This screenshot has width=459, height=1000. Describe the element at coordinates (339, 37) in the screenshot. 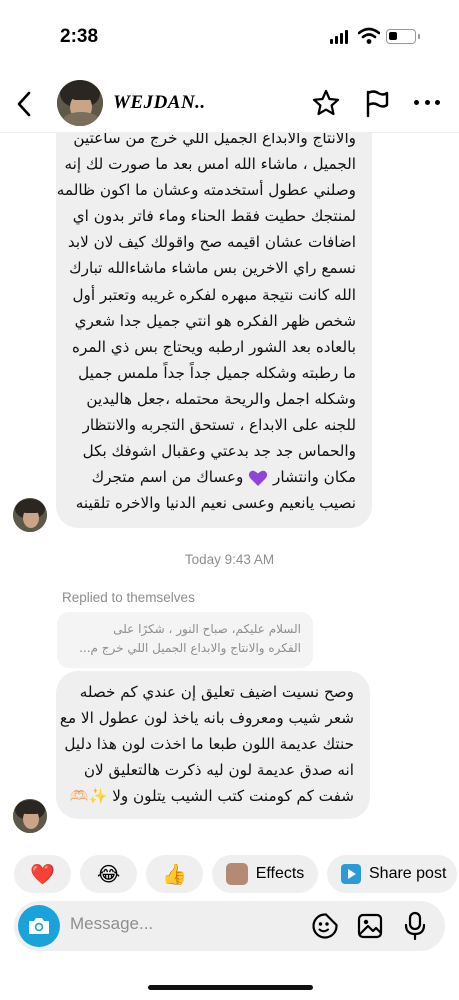

I see `cellular-signal-icon` at that location.